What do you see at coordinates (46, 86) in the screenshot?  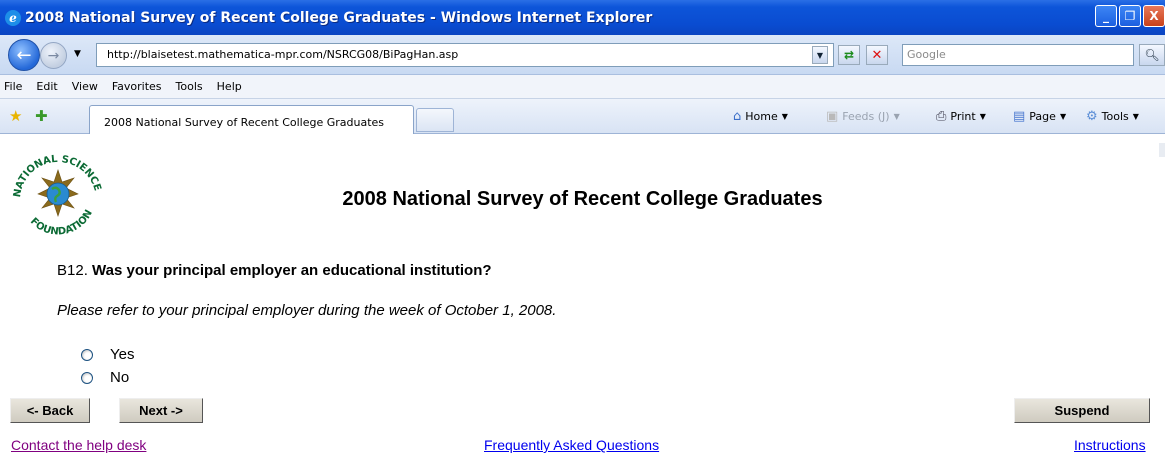 I see `menu-edit: Edit` at bounding box center [46, 86].